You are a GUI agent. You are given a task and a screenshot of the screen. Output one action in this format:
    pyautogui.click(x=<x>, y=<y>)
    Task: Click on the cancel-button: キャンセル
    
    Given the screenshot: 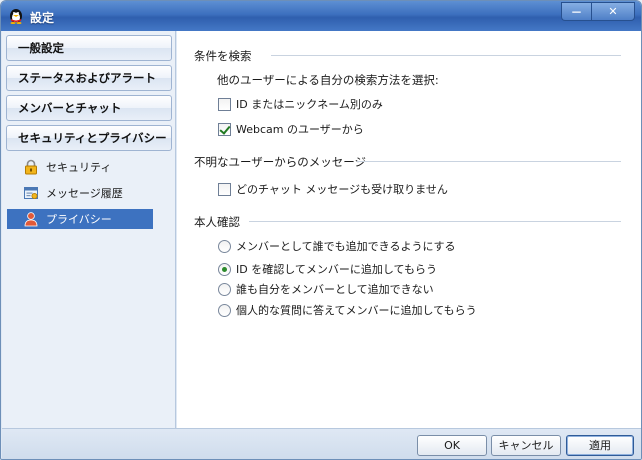 What is the action you would take?
    pyautogui.click(x=526, y=445)
    